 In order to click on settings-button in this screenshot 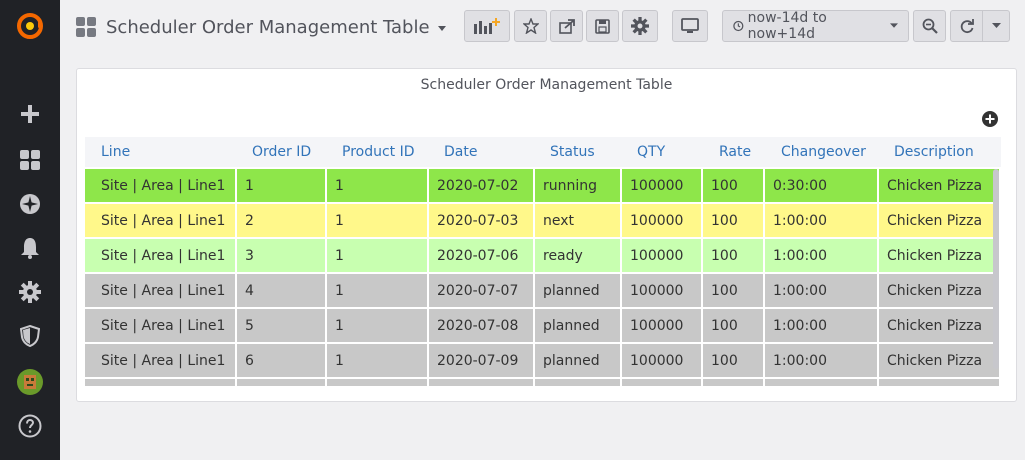, I will do `click(640, 26)`.